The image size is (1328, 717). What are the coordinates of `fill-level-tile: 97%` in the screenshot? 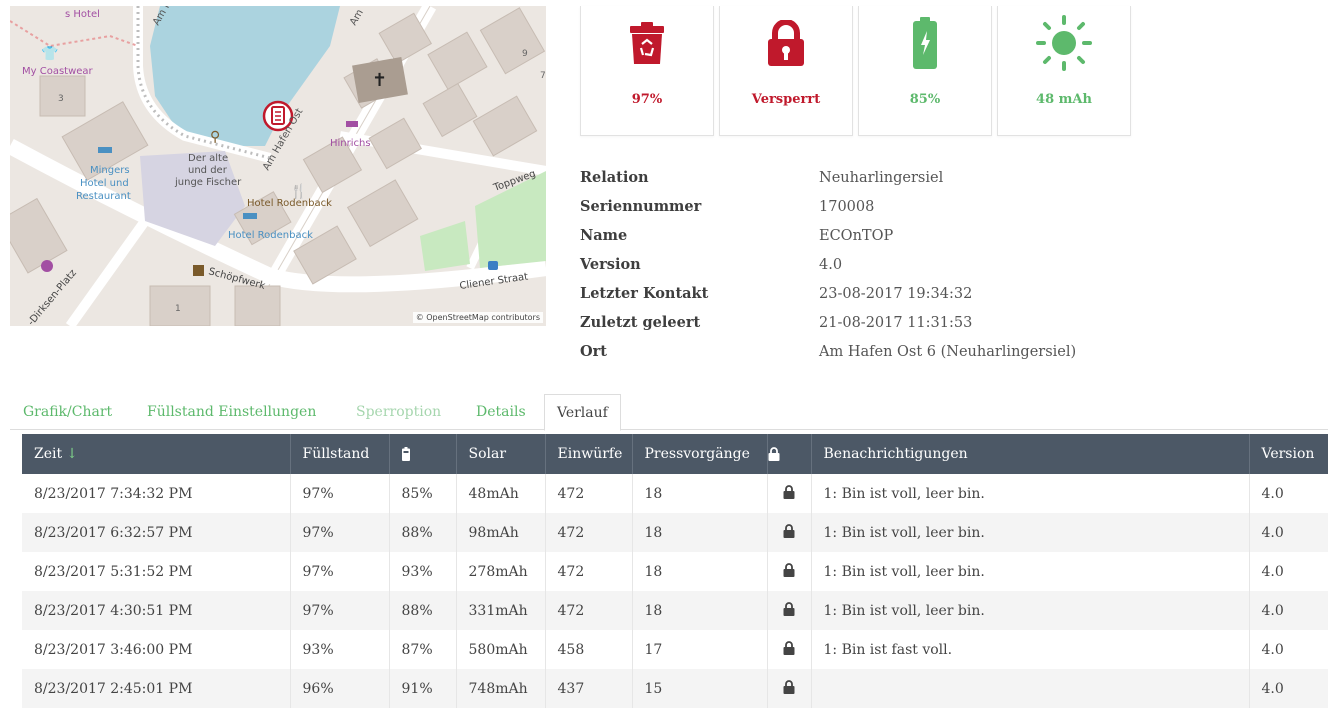 It's located at (647, 71).